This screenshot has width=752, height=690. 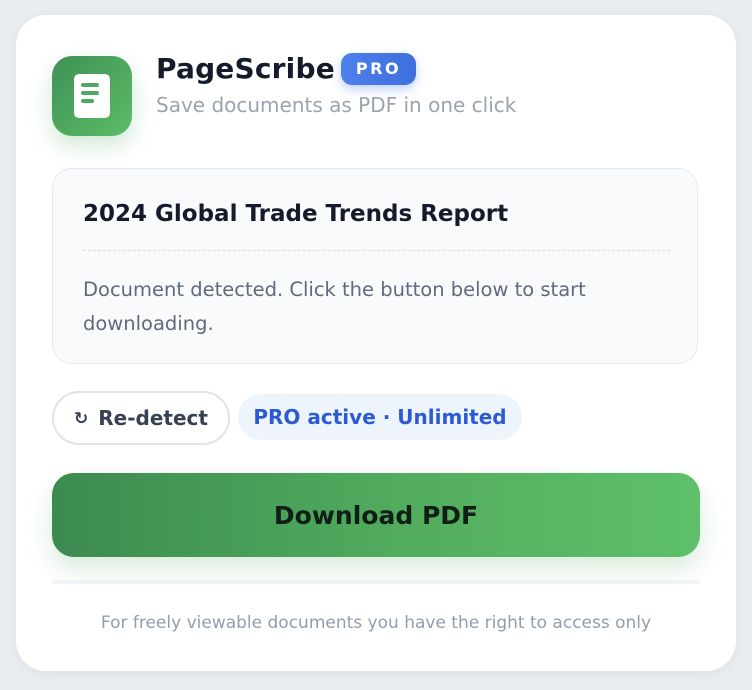 I want to click on redetect-button: ↻ Re-detect, so click(x=141, y=418).